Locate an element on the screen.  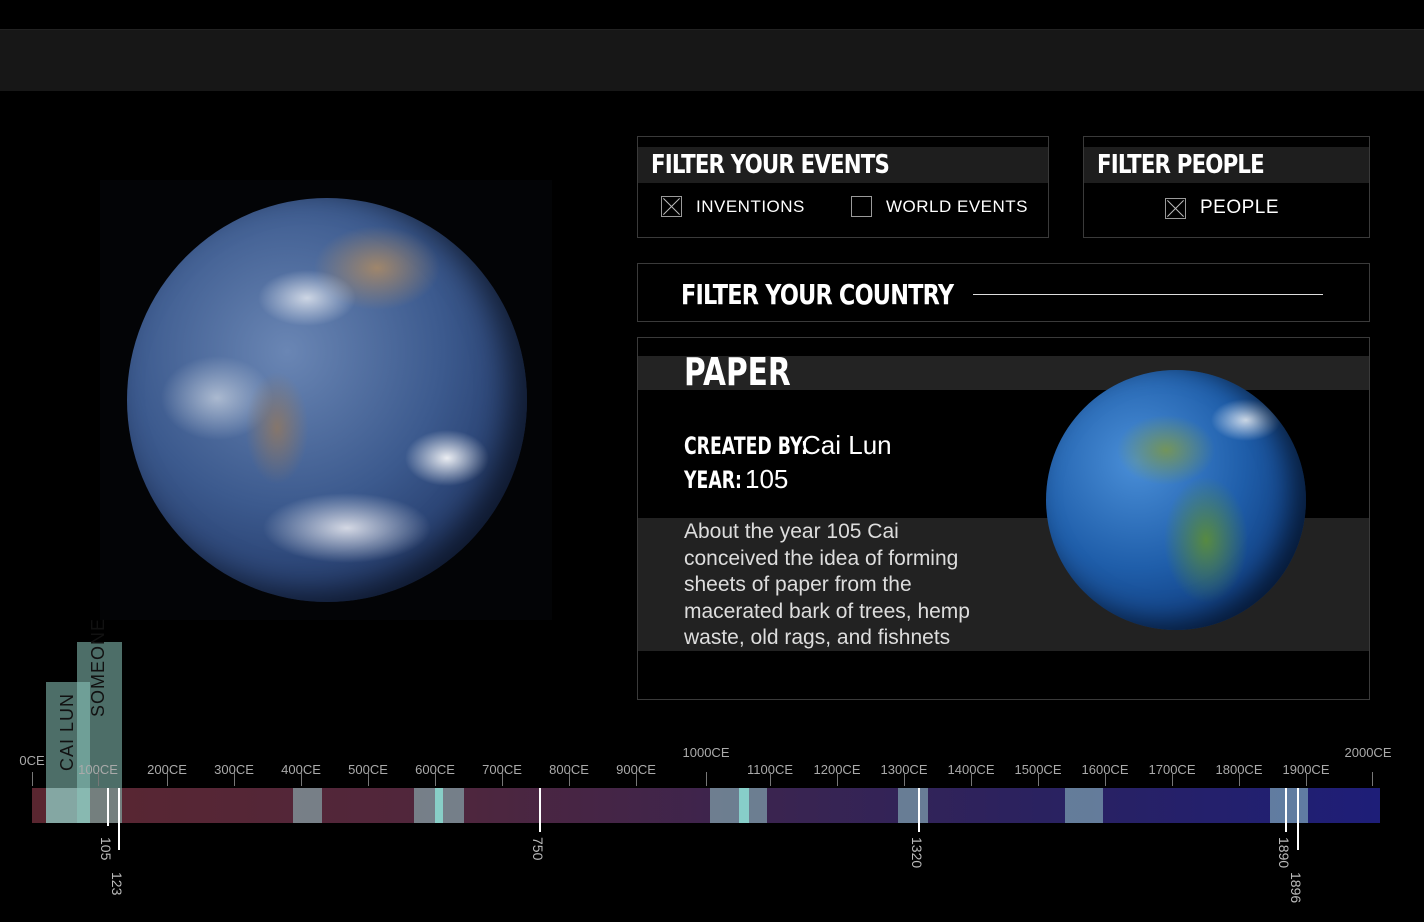
event-title: PAPER is located at coordinates (752, 372).